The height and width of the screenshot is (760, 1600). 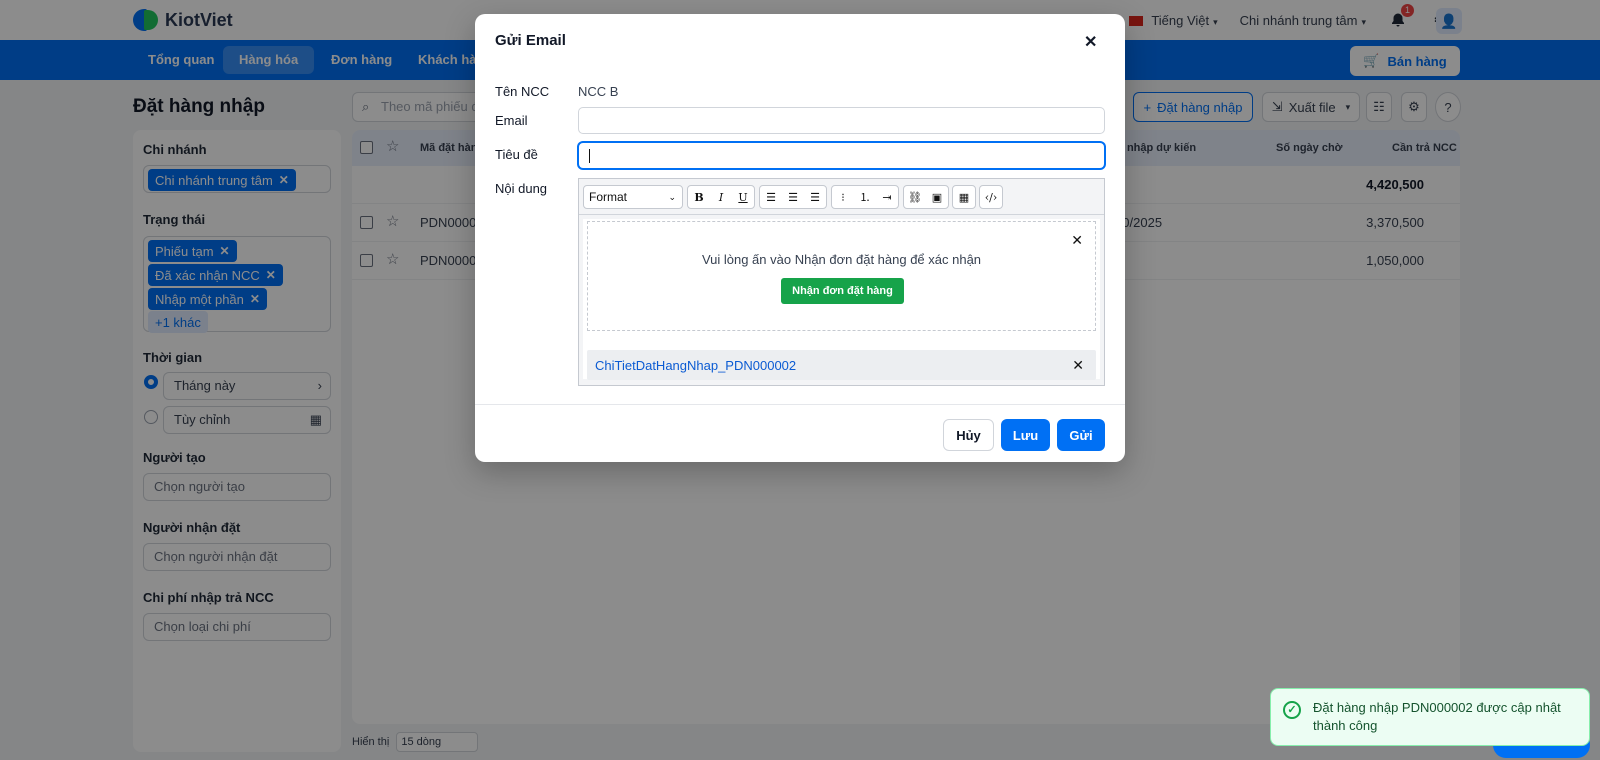 I want to click on send-button: Gửi, so click(x=1081, y=435).